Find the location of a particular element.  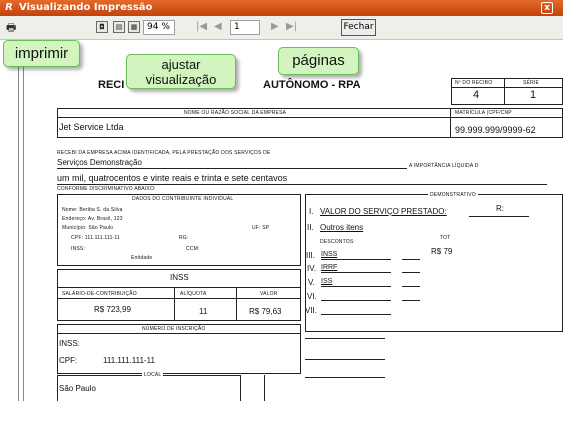

item-5-label: ISS is located at coordinates (327, 281).